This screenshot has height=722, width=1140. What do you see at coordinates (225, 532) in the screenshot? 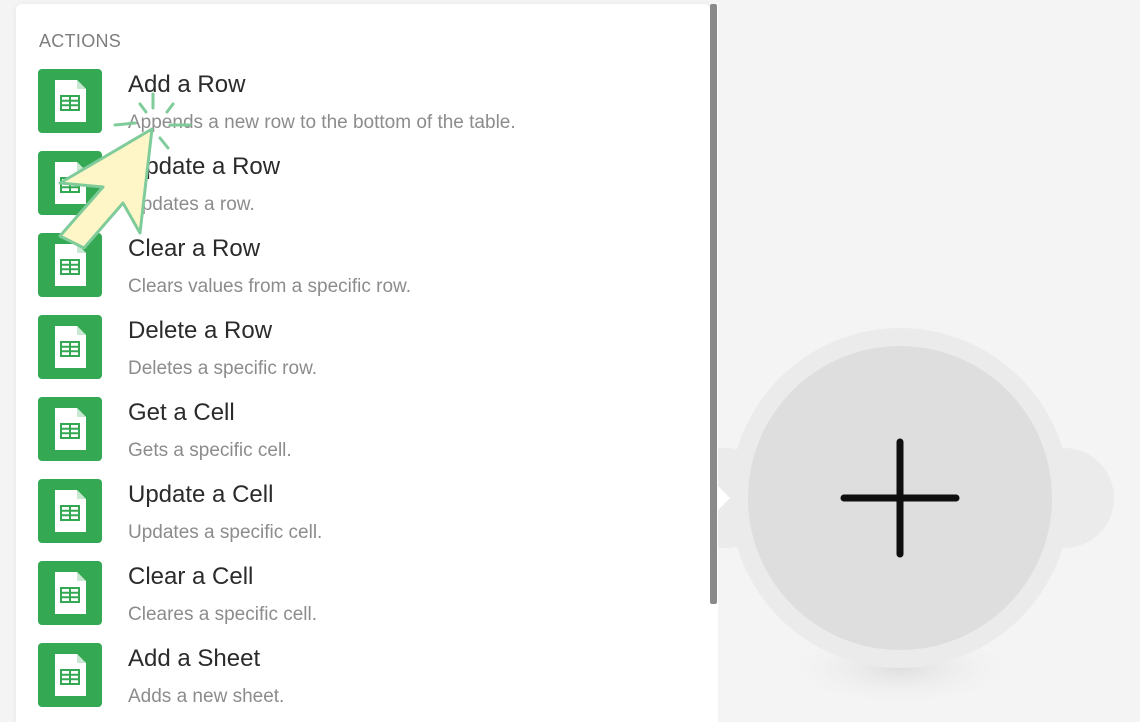
I see `action-description: Updates a specific cell.` at bounding box center [225, 532].